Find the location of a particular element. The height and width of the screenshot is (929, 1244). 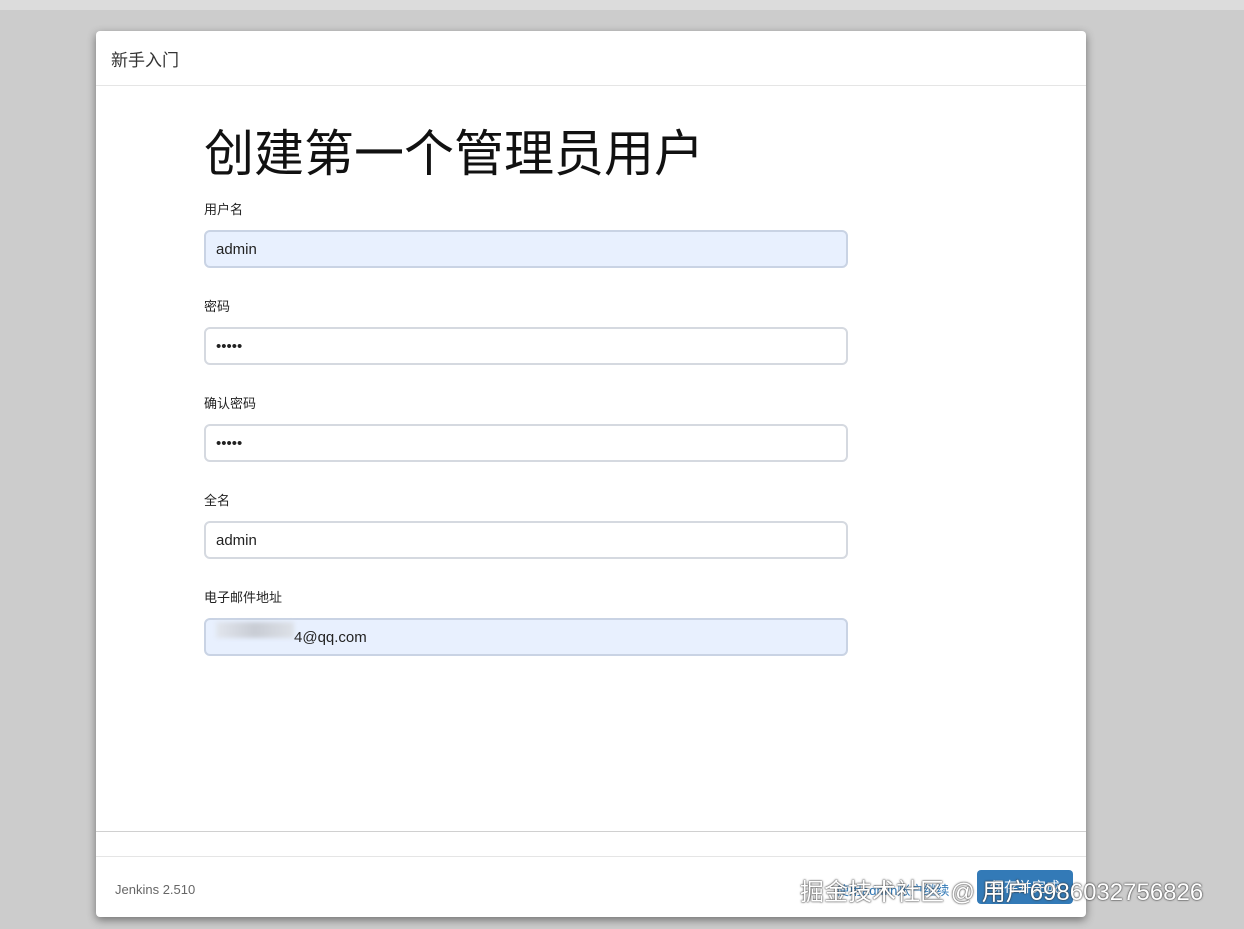

version-label: Jenkins 2.510 is located at coordinates (155, 889).